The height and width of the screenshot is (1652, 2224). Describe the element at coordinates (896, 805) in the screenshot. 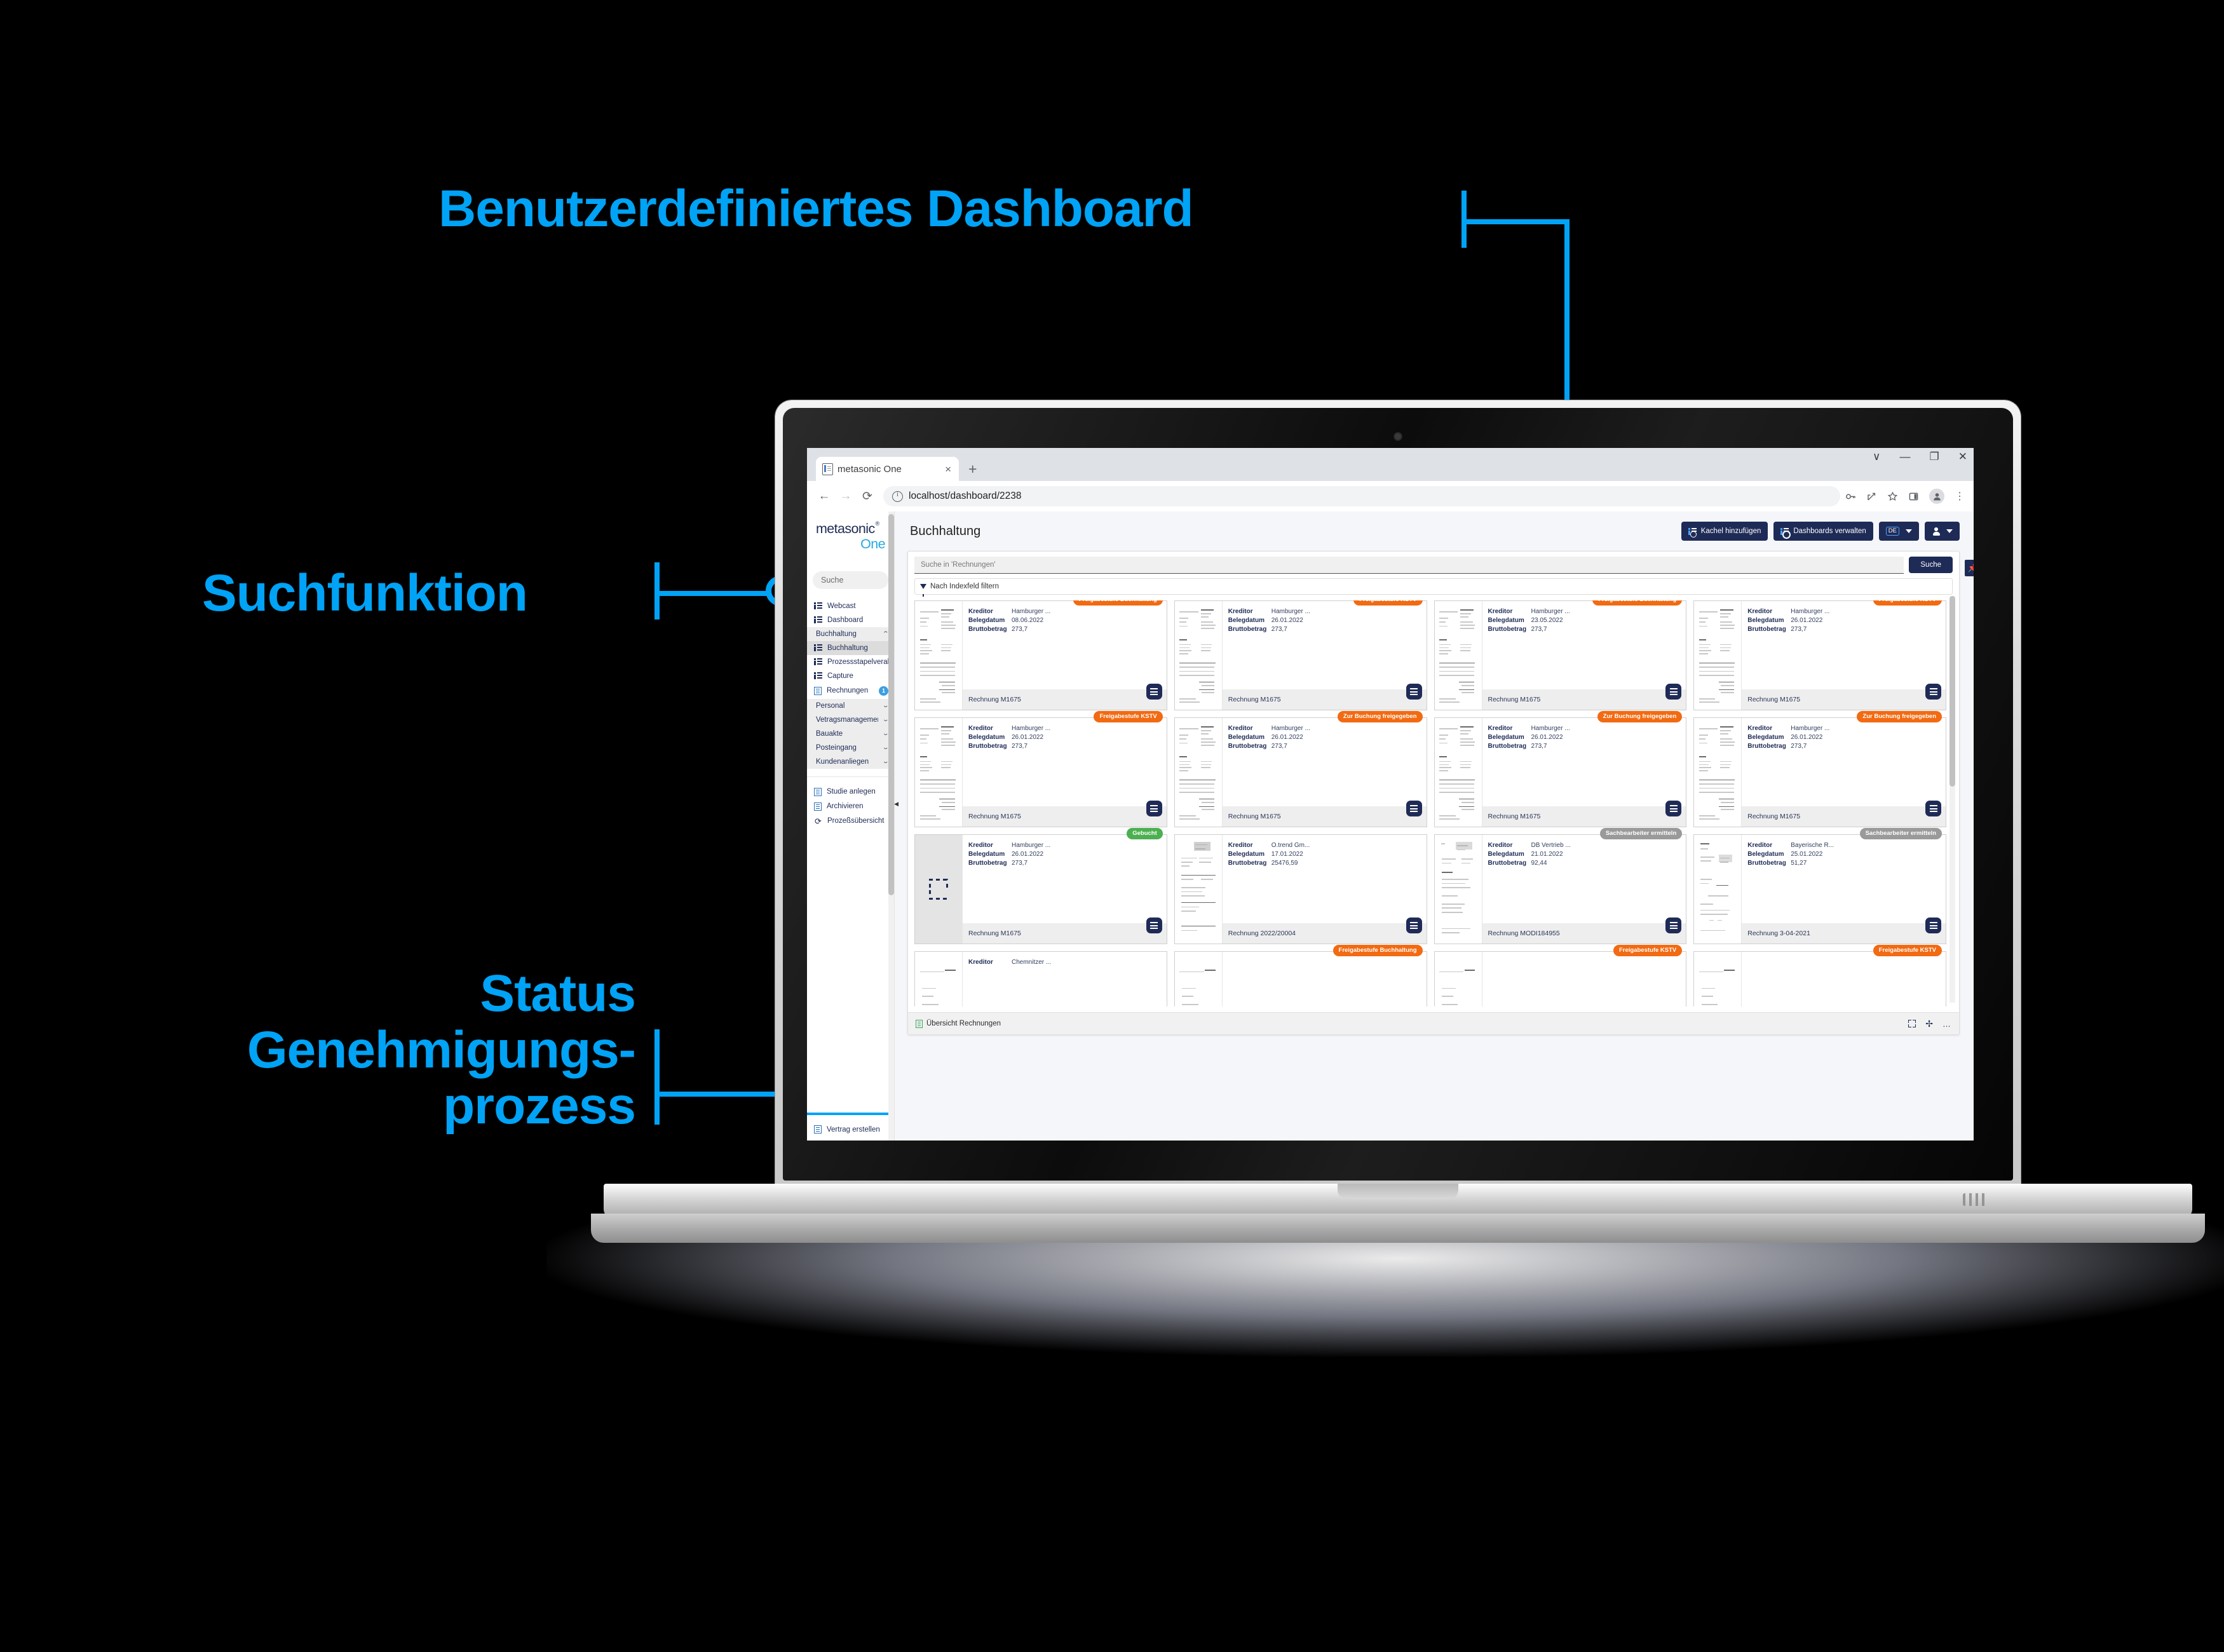

I see `sidebar-collapse-icon: ◀` at that location.